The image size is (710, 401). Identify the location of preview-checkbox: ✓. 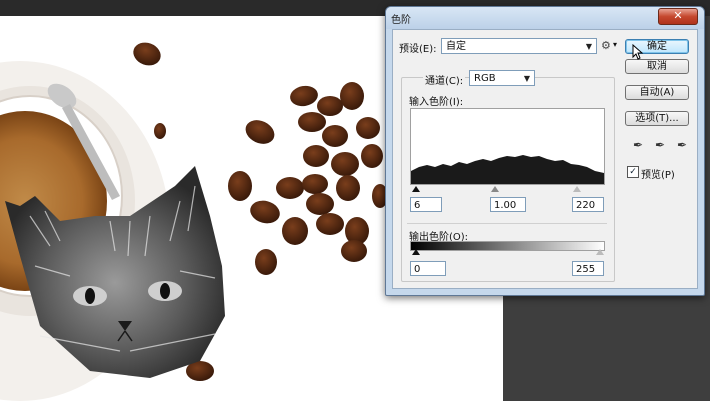
(633, 172).